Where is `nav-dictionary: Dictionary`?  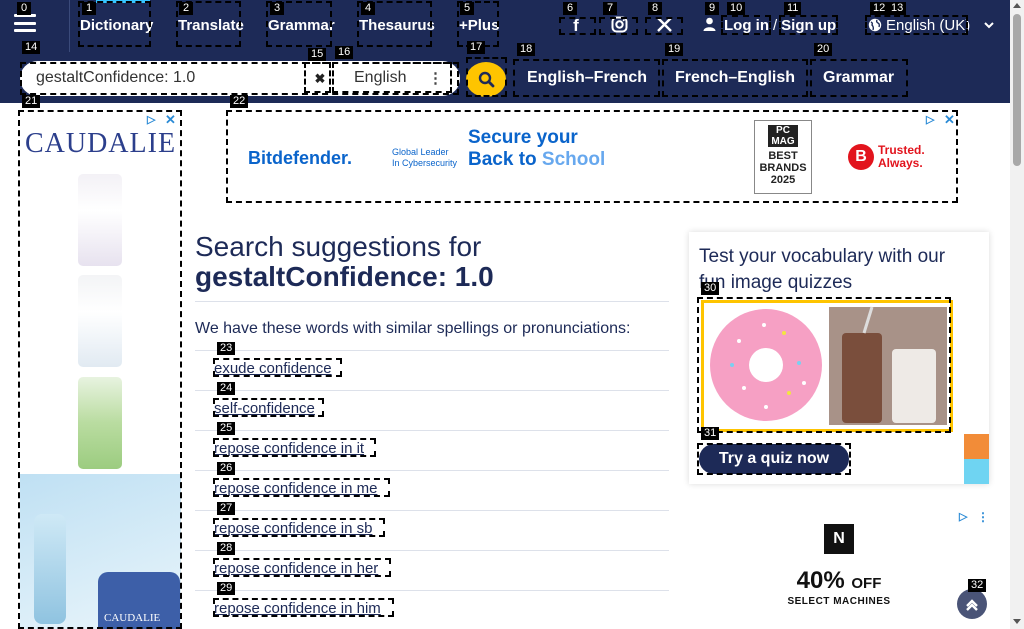 nav-dictionary: Dictionary is located at coordinates (116, 25).